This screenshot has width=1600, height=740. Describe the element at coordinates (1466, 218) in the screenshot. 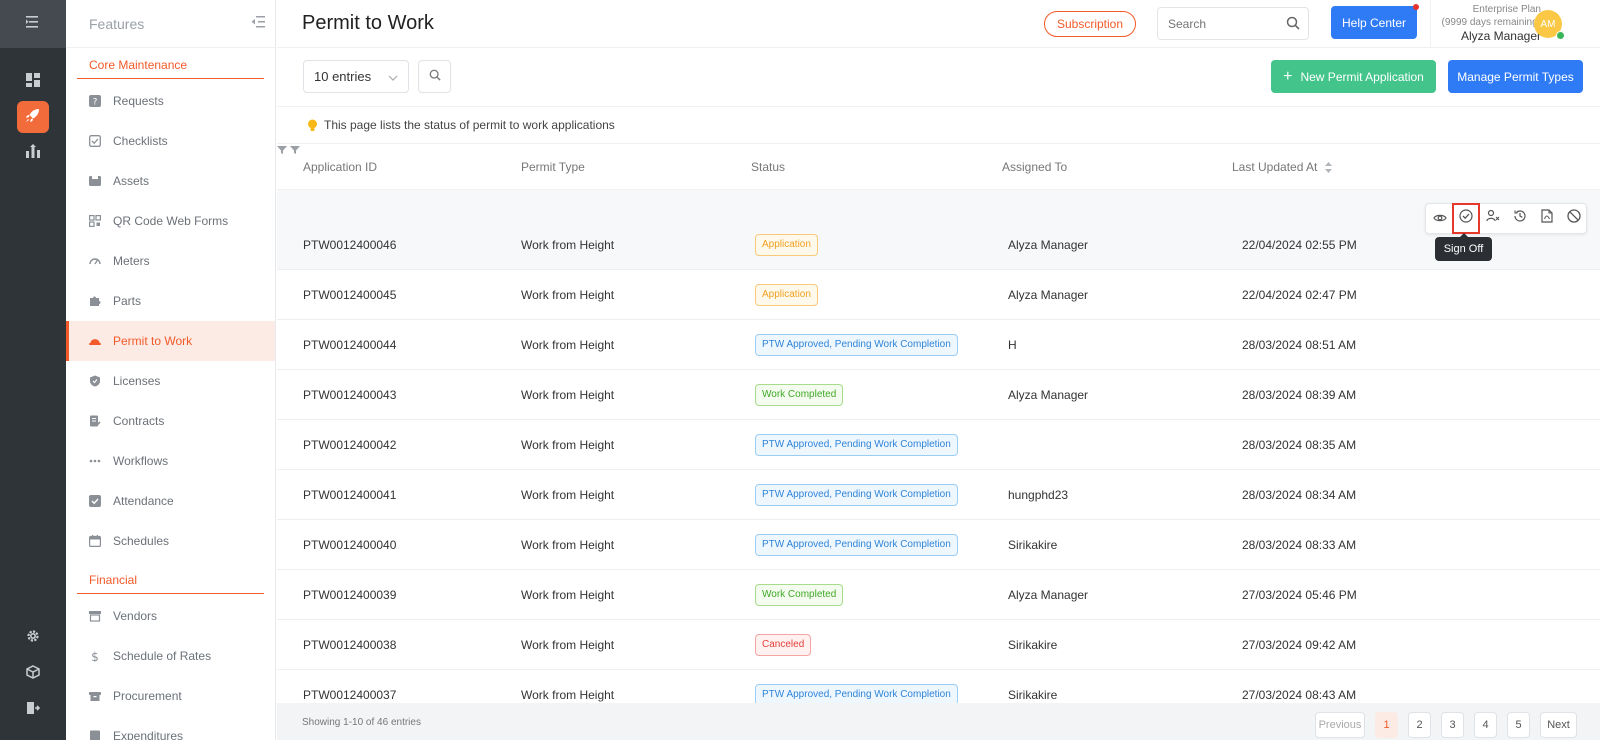

I see `sign-off-action` at that location.